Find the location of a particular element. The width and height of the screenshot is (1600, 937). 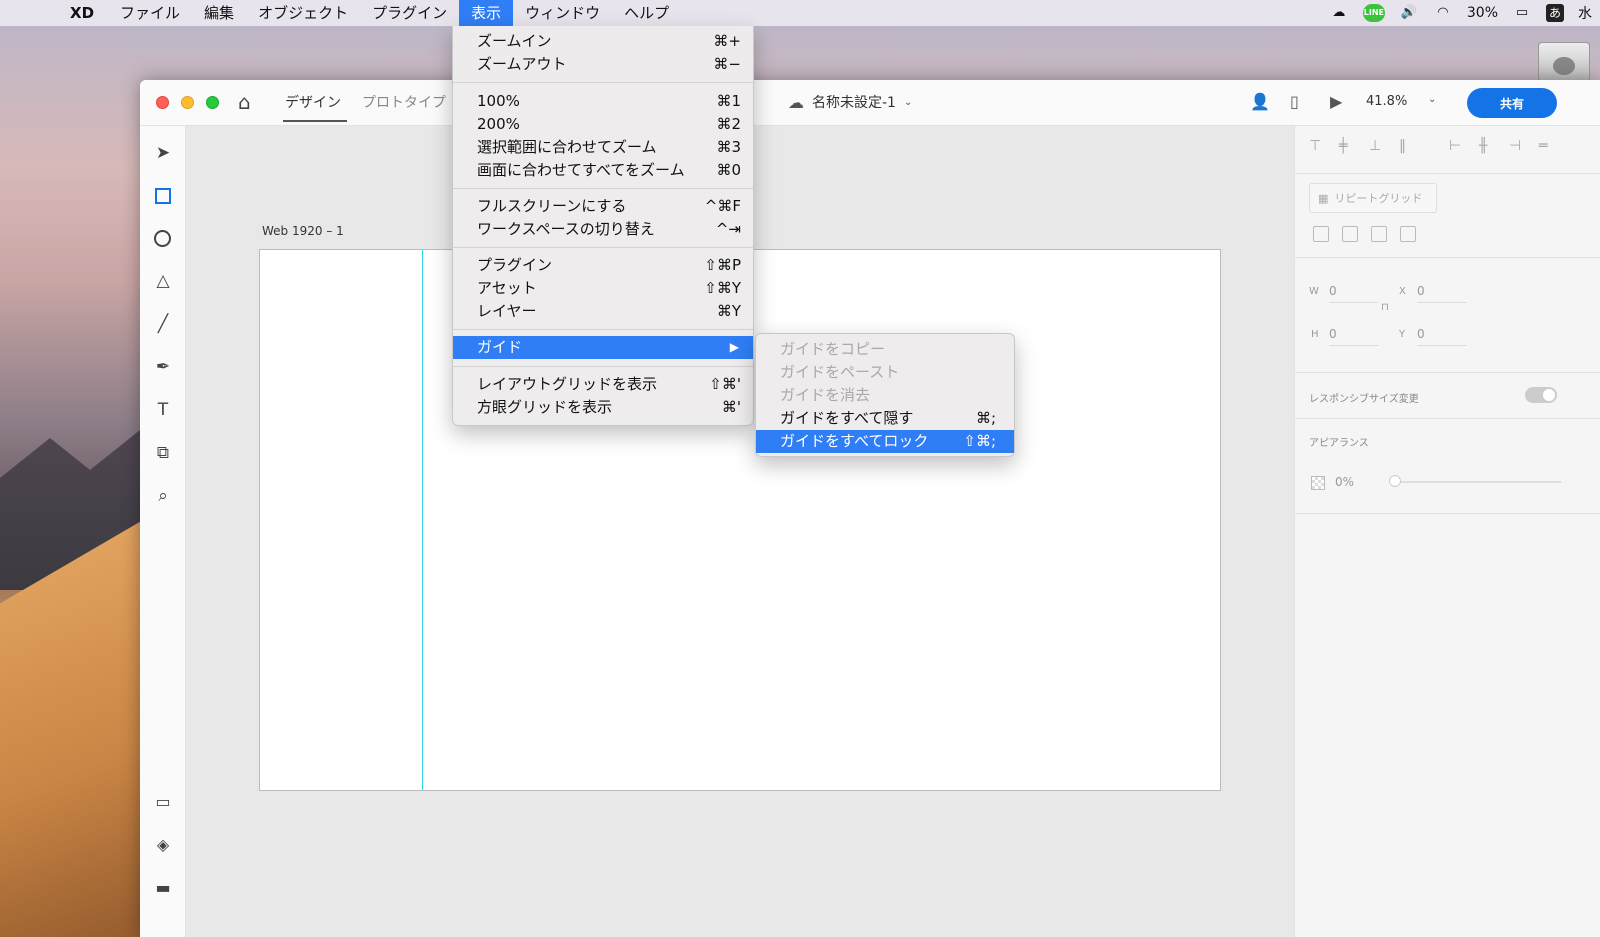

line-tool-icon: ╱ is located at coordinates (163, 324).